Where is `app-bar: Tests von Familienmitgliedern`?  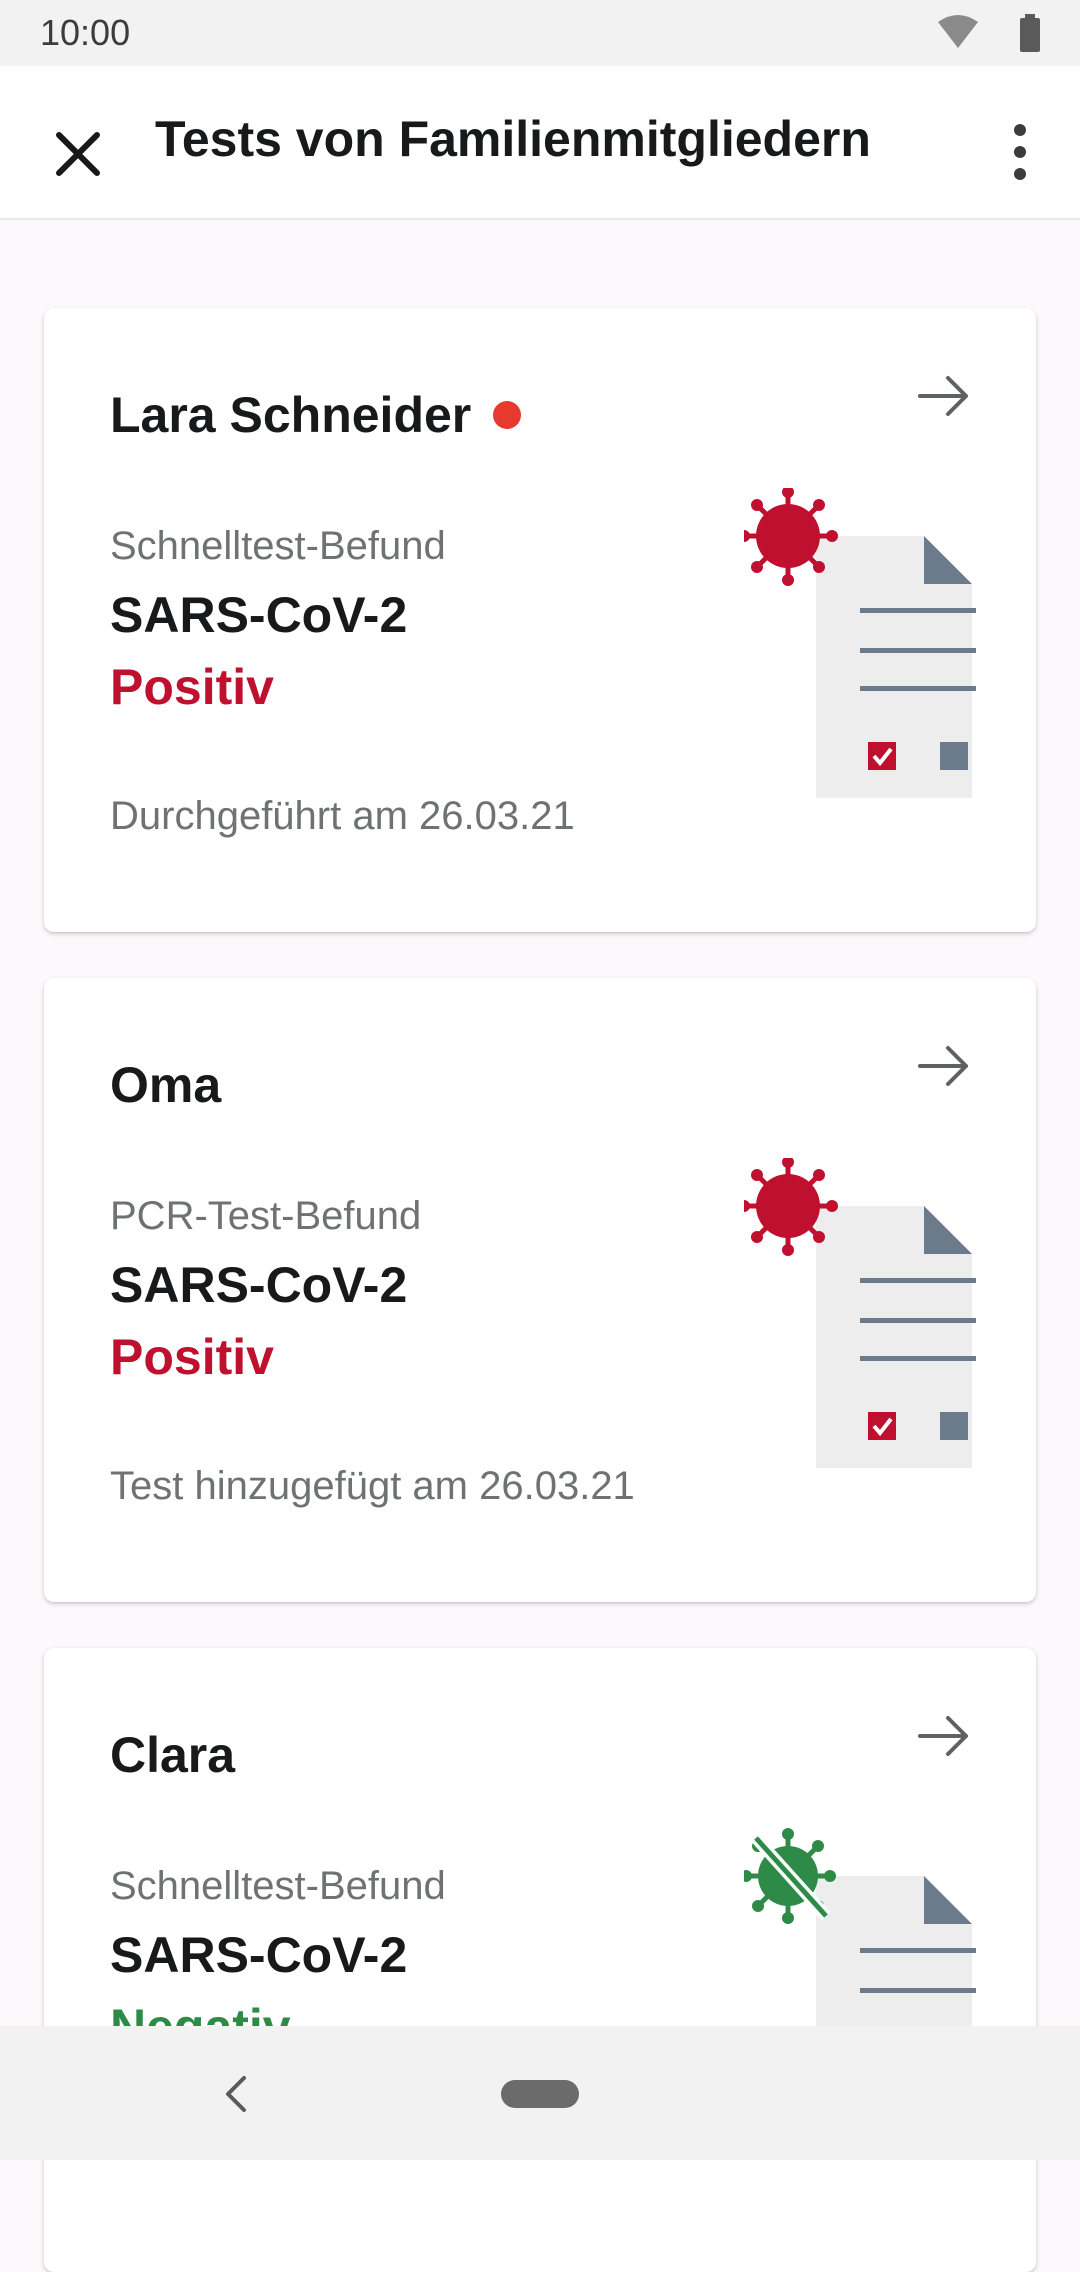
app-bar: Tests von Familienmitgliedern is located at coordinates (540, 143).